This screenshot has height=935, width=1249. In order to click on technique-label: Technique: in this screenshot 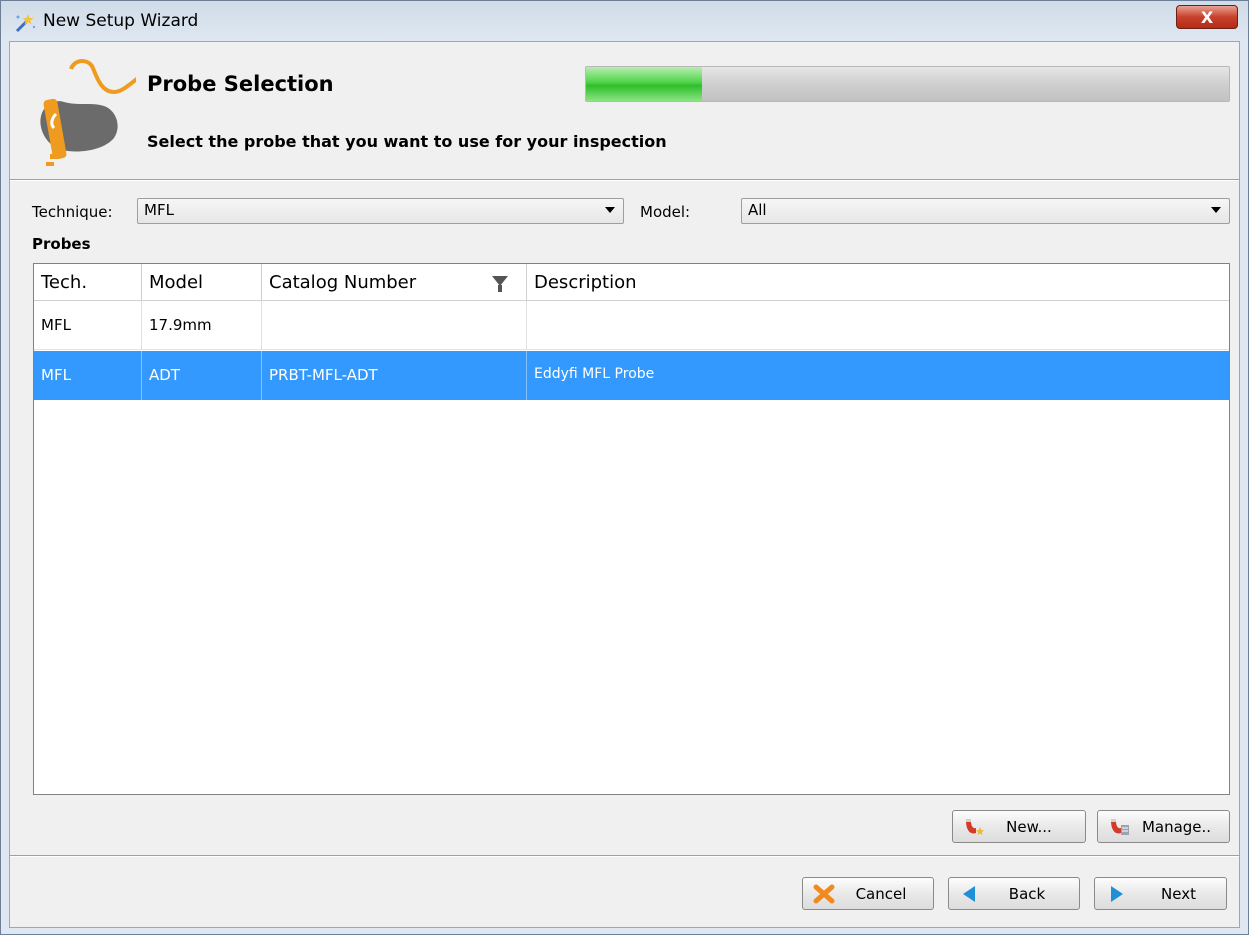, I will do `click(72, 212)`.